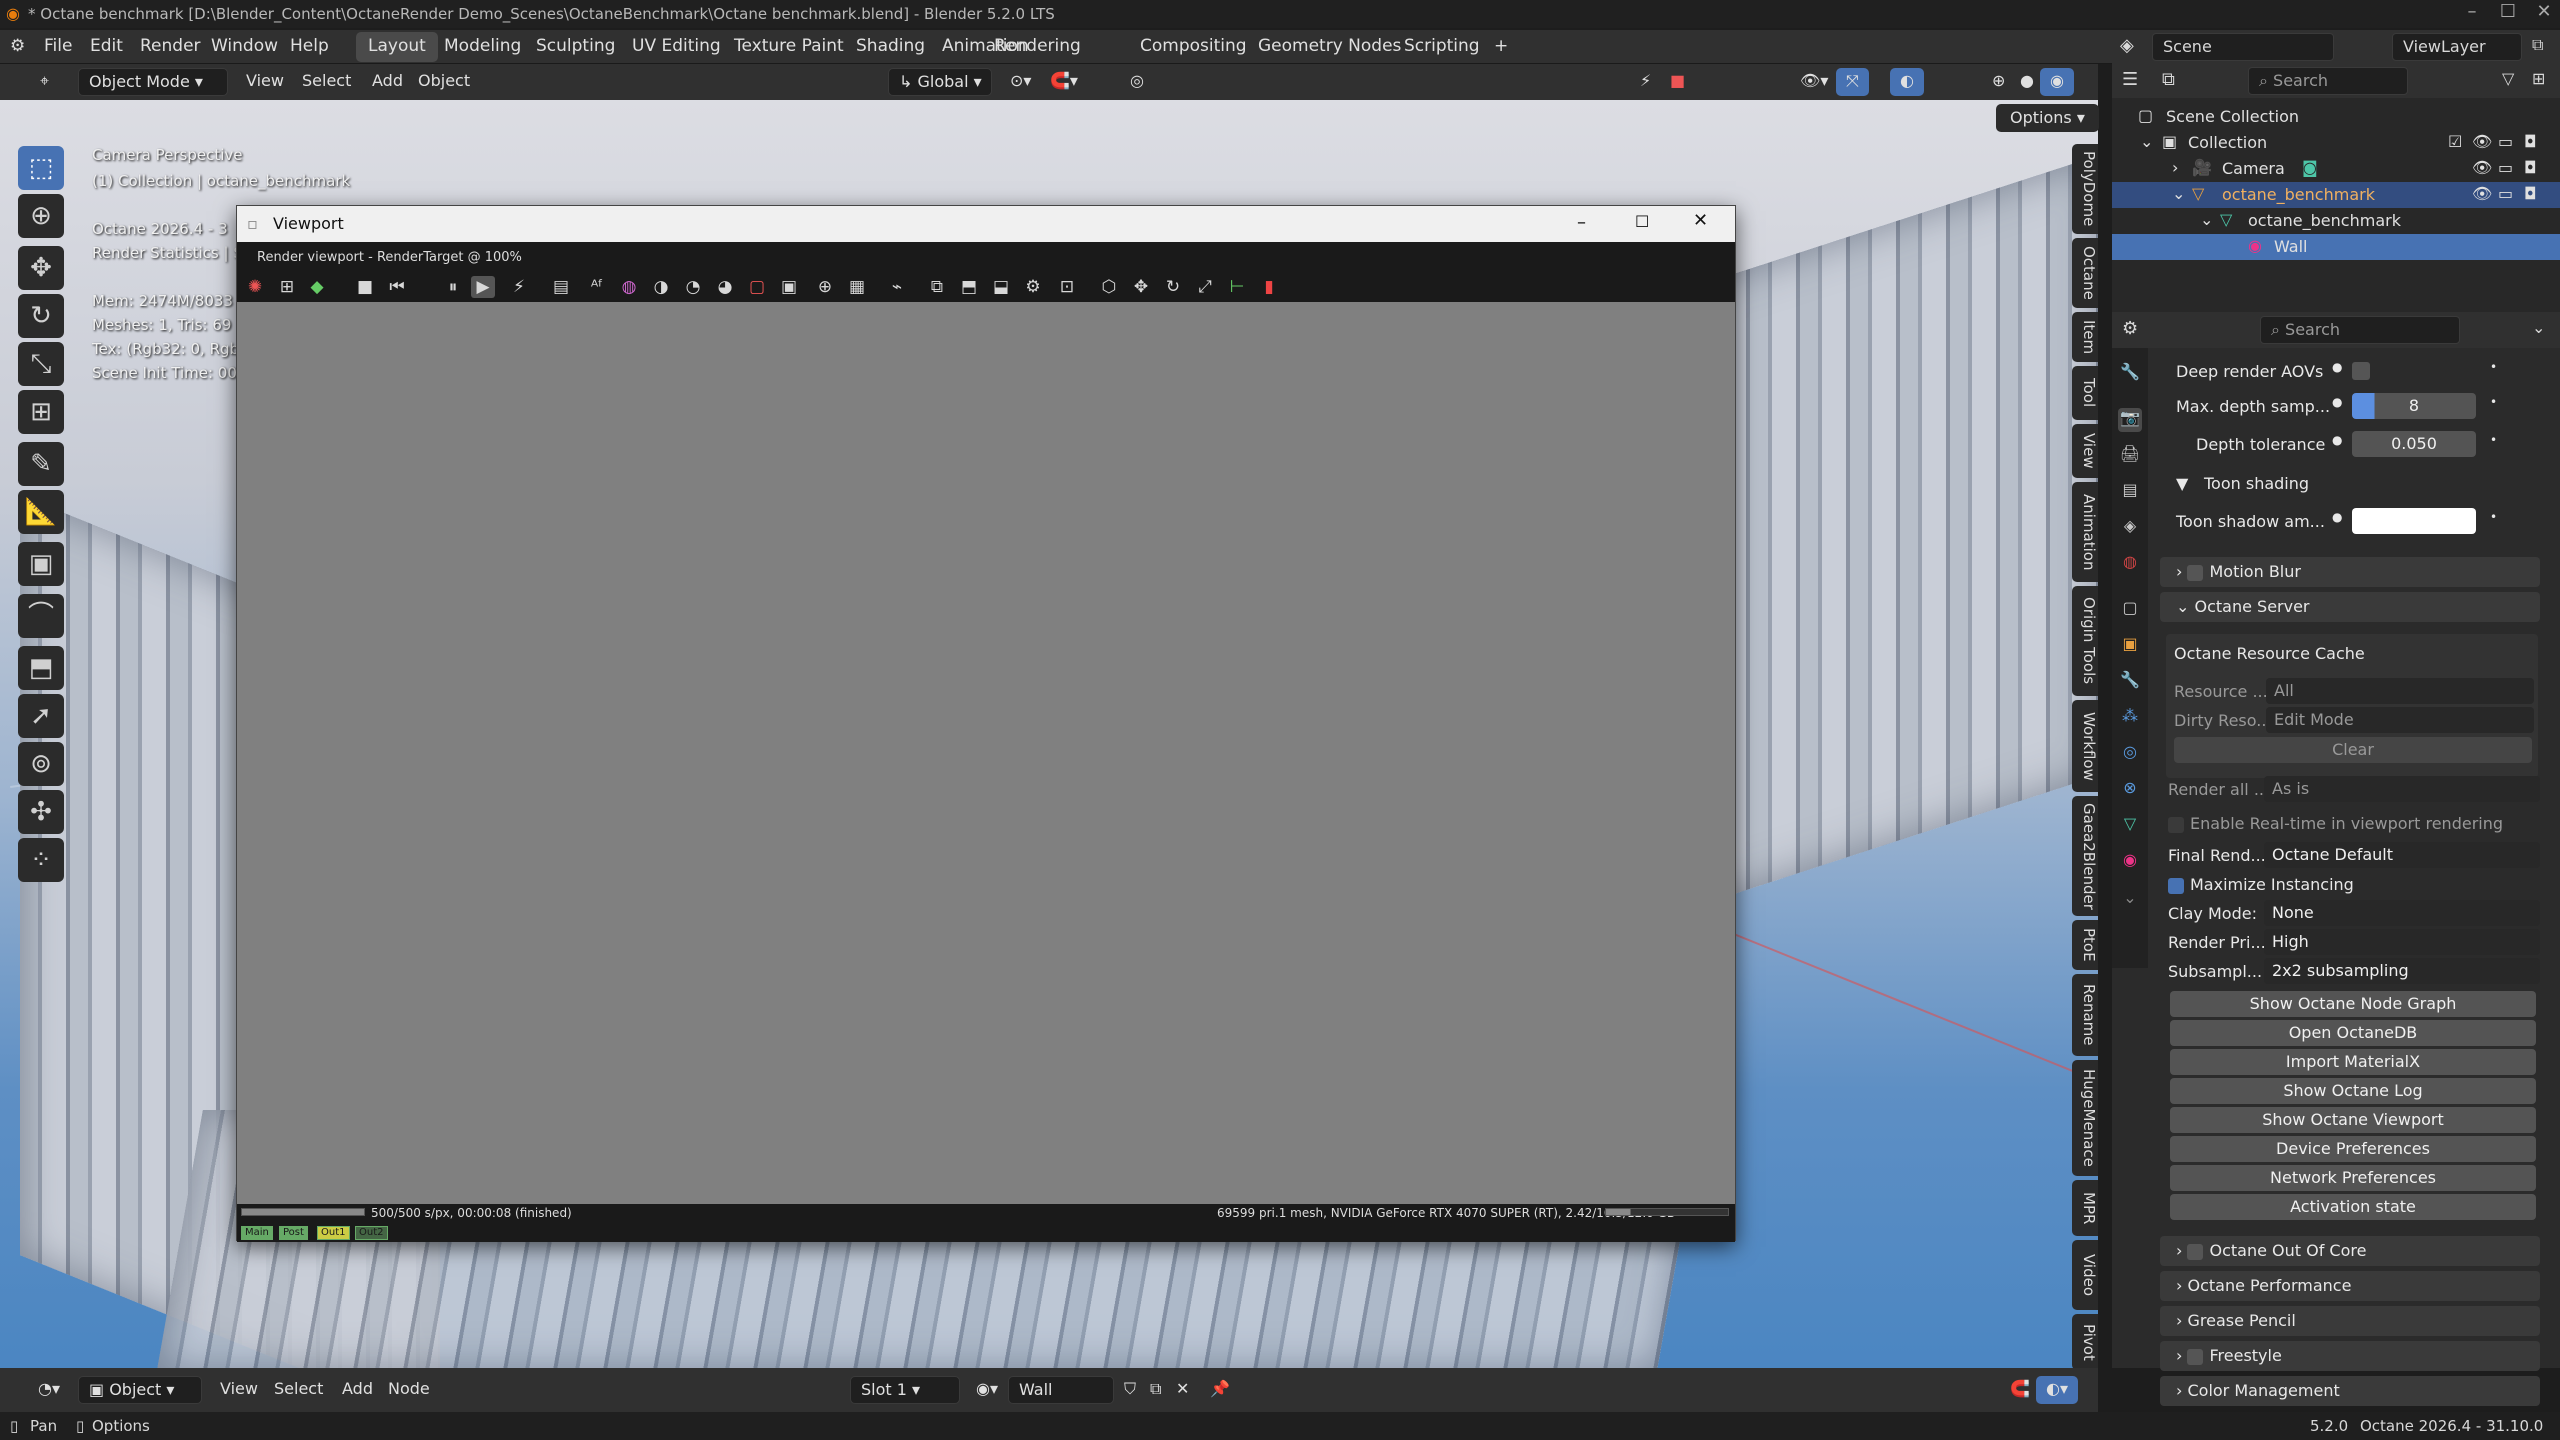  Describe the element at coordinates (239, 1390) in the screenshot. I see `node-menu-view: View` at that location.